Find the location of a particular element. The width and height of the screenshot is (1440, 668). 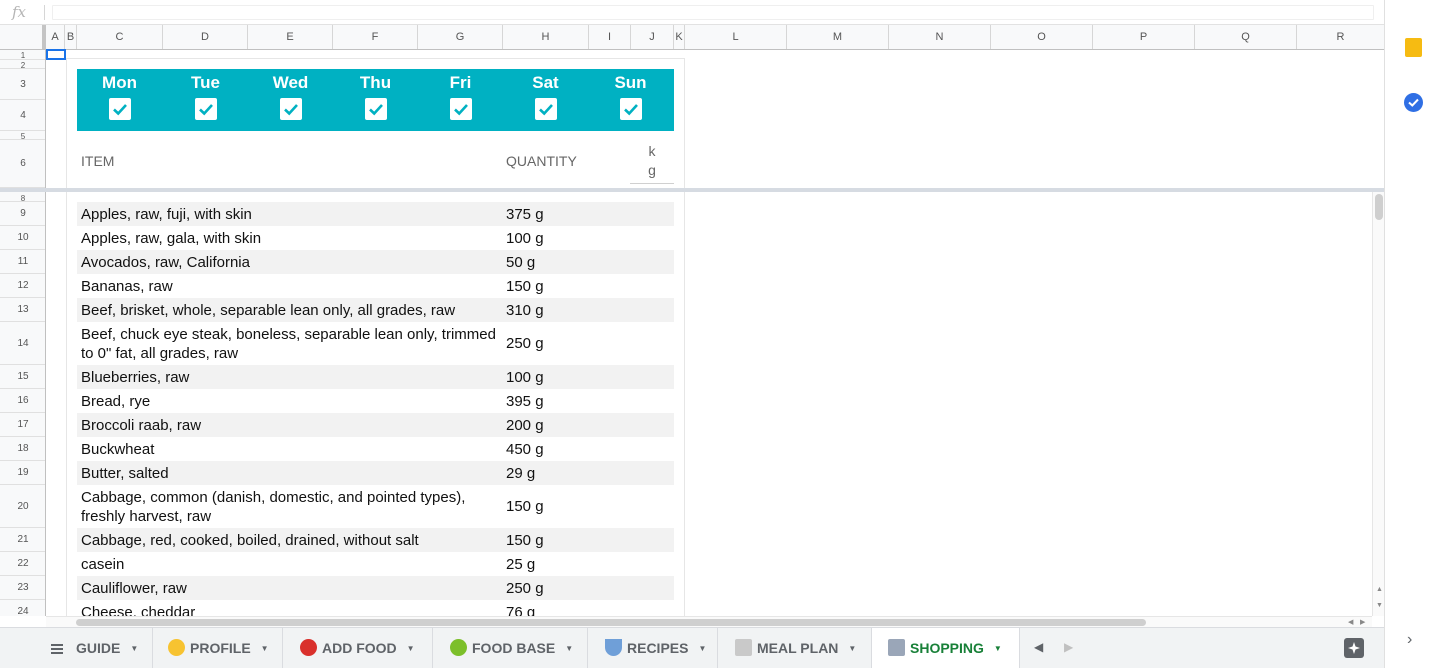

row-header-18: 18 is located at coordinates (22, 449).